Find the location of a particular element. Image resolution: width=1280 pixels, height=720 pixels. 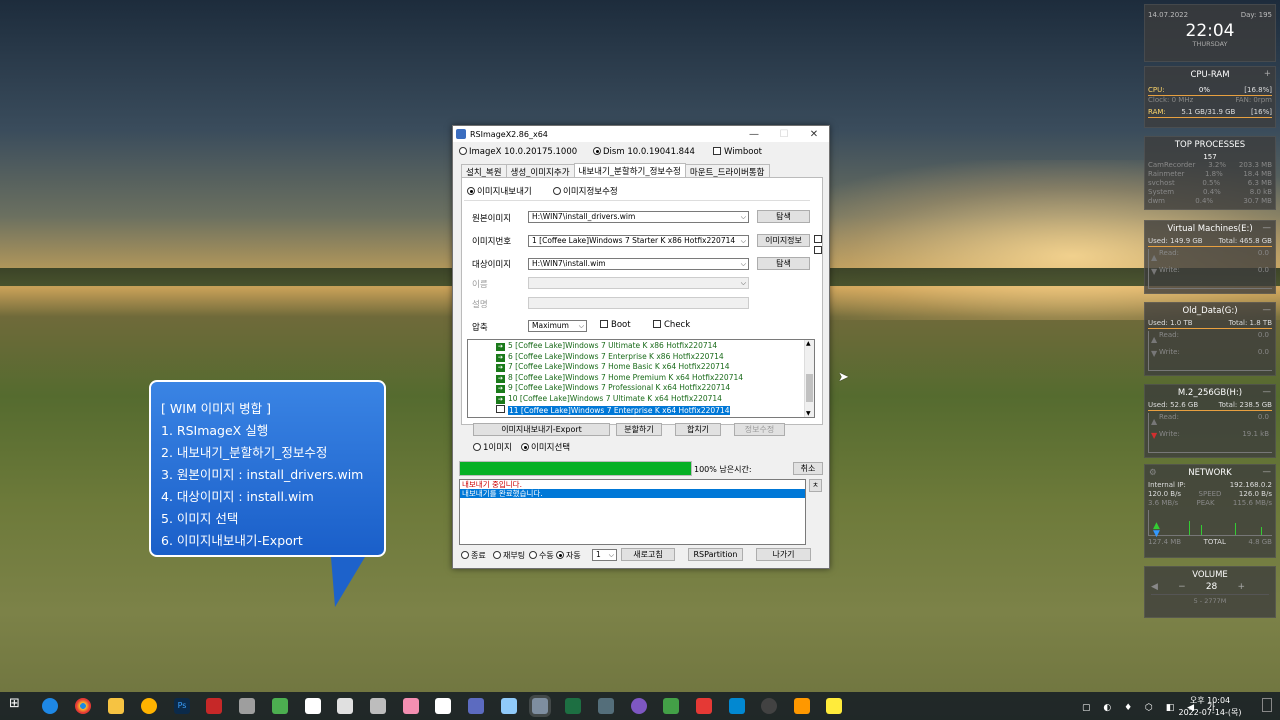

scroll-up-icon: ▲ is located at coordinates (808, 343).